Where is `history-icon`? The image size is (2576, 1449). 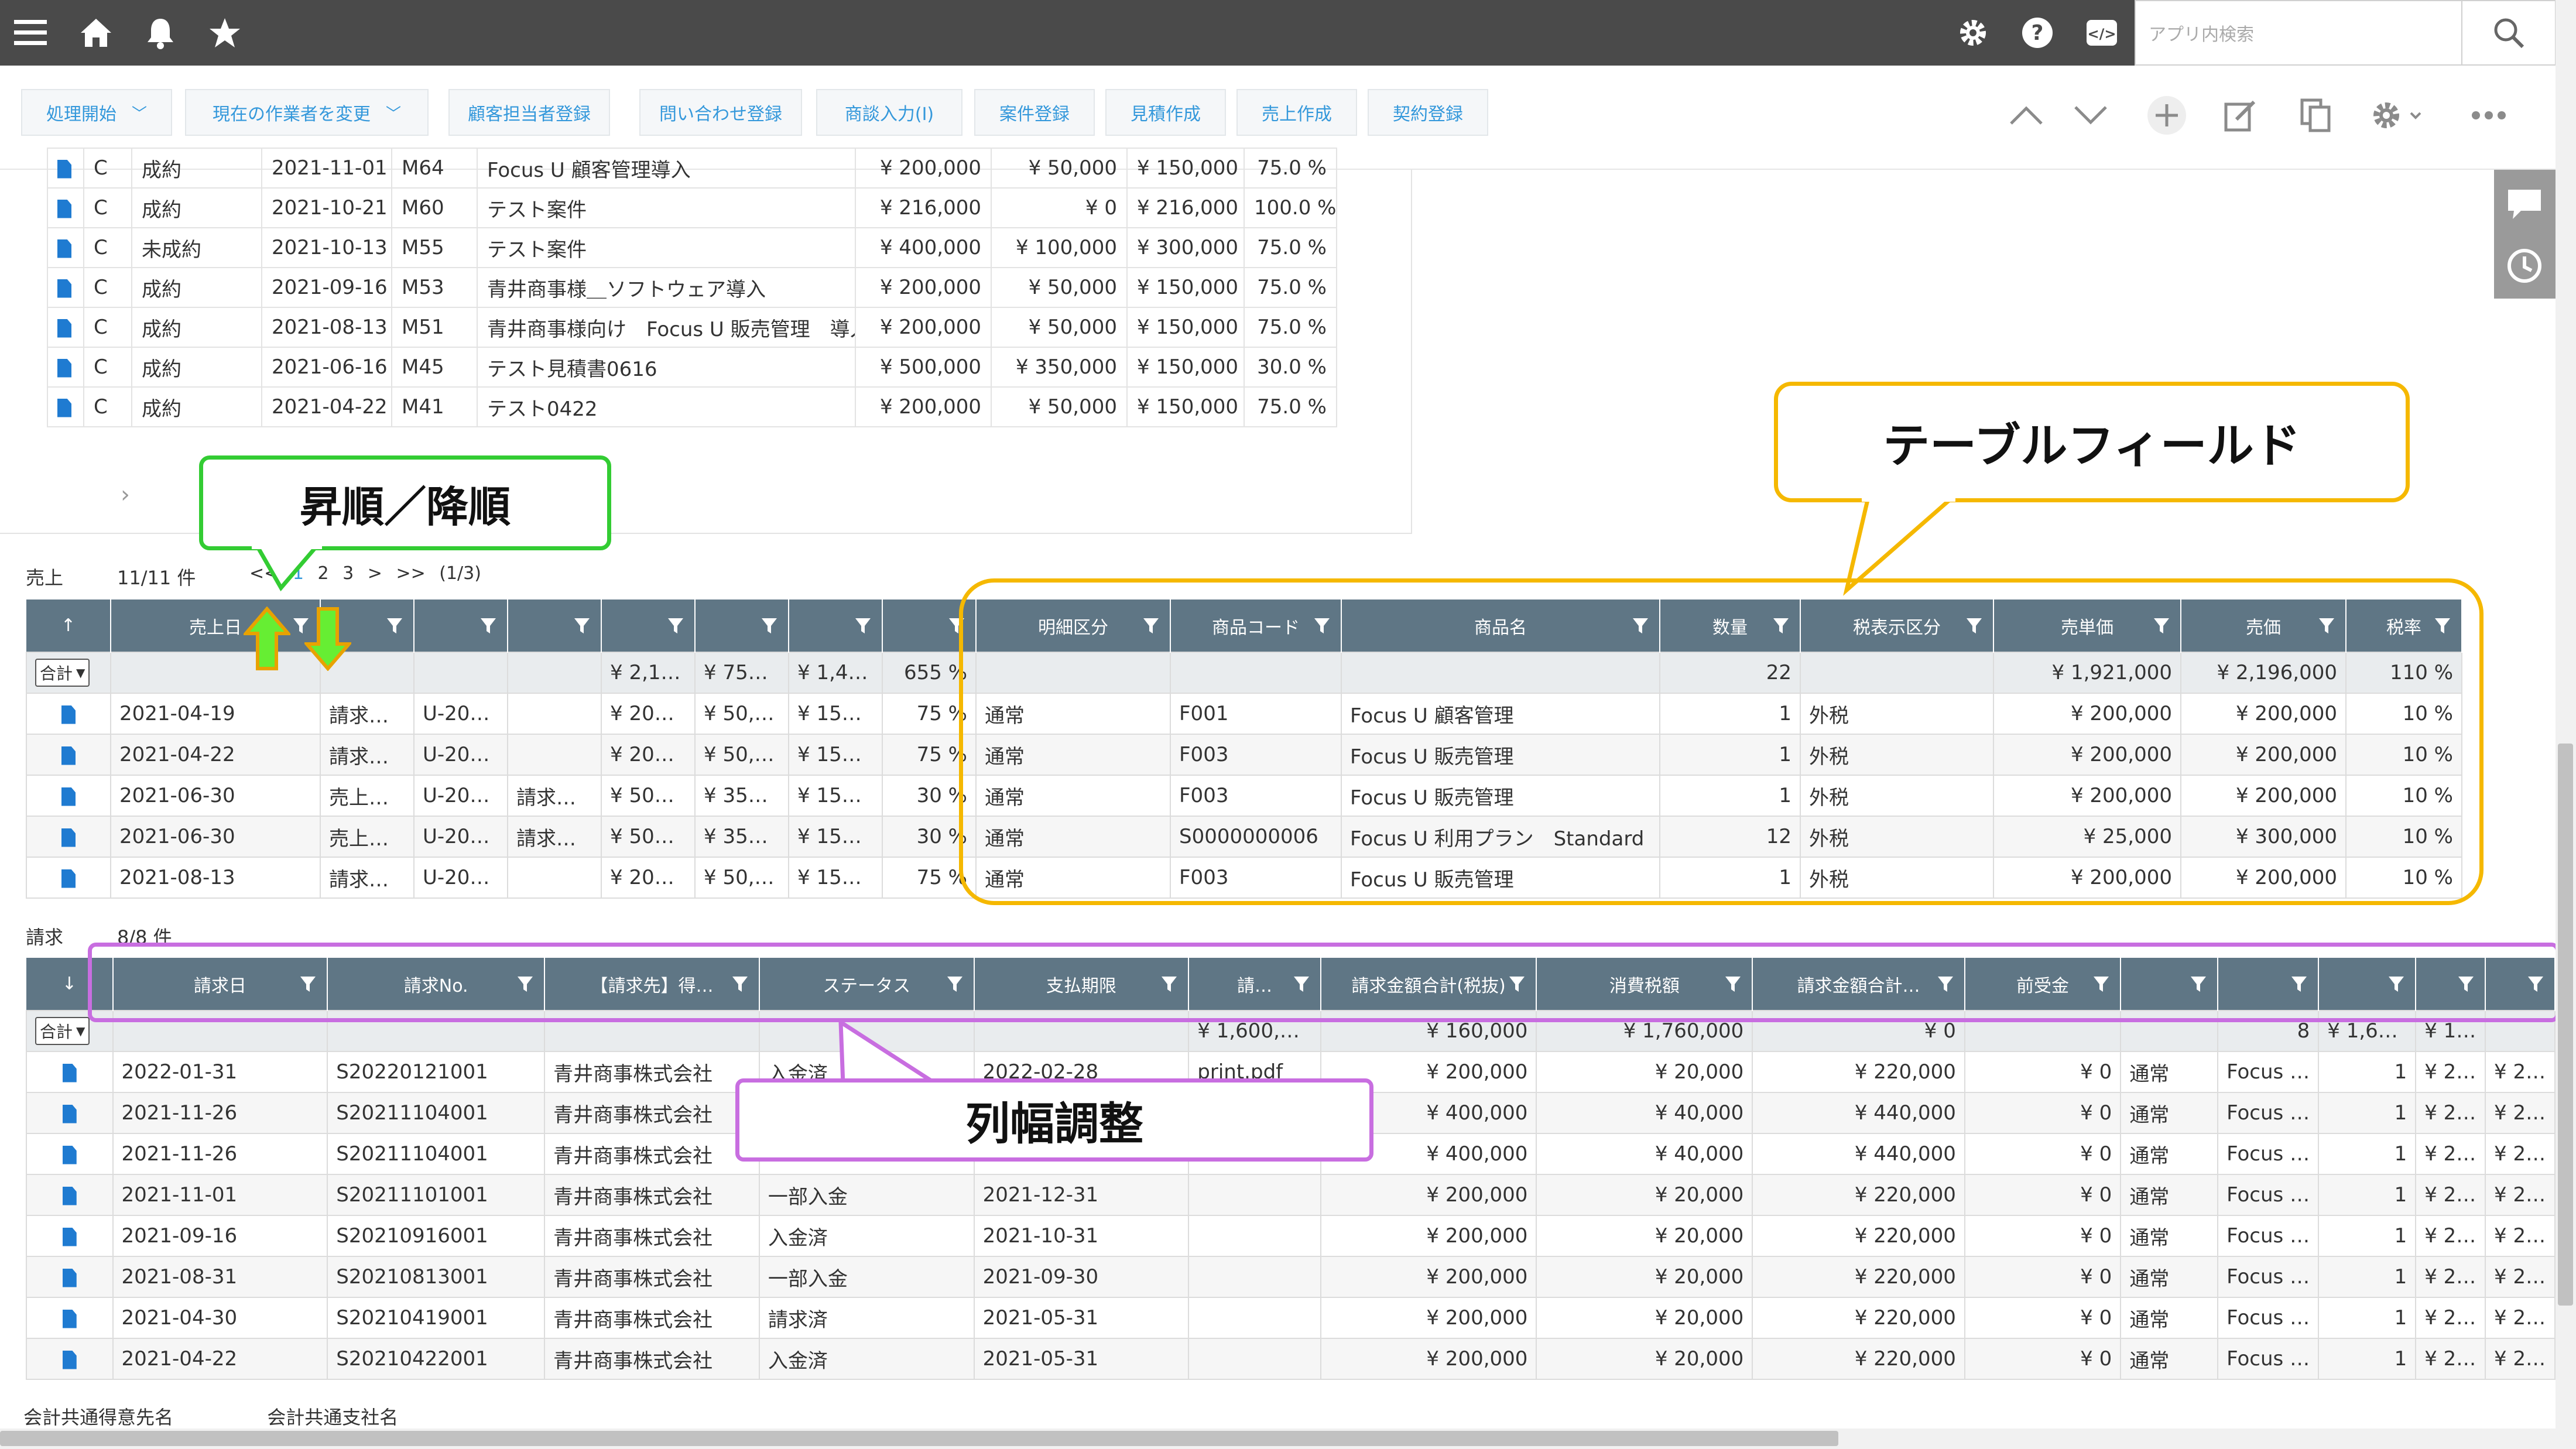
history-icon is located at coordinates (2524, 267).